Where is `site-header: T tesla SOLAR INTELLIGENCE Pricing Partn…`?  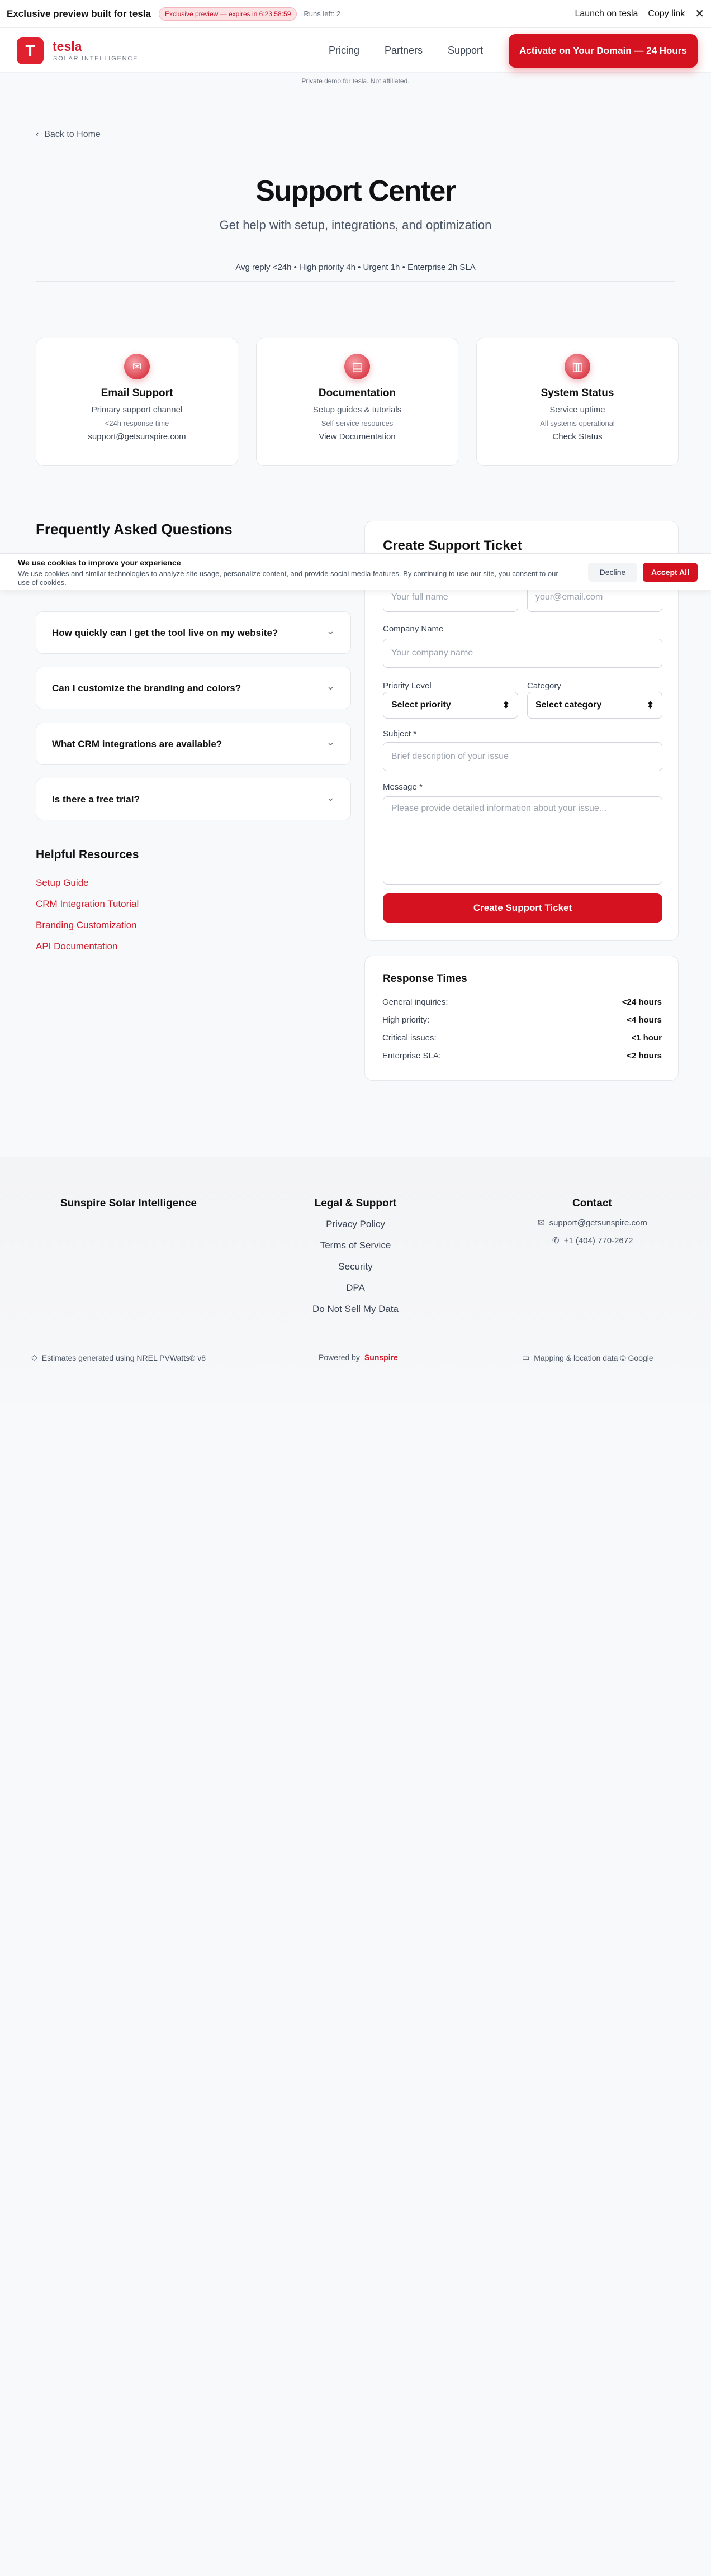
site-header: T tesla SOLAR INTELLIGENCE Pricing Partn… is located at coordinates (355, 51).